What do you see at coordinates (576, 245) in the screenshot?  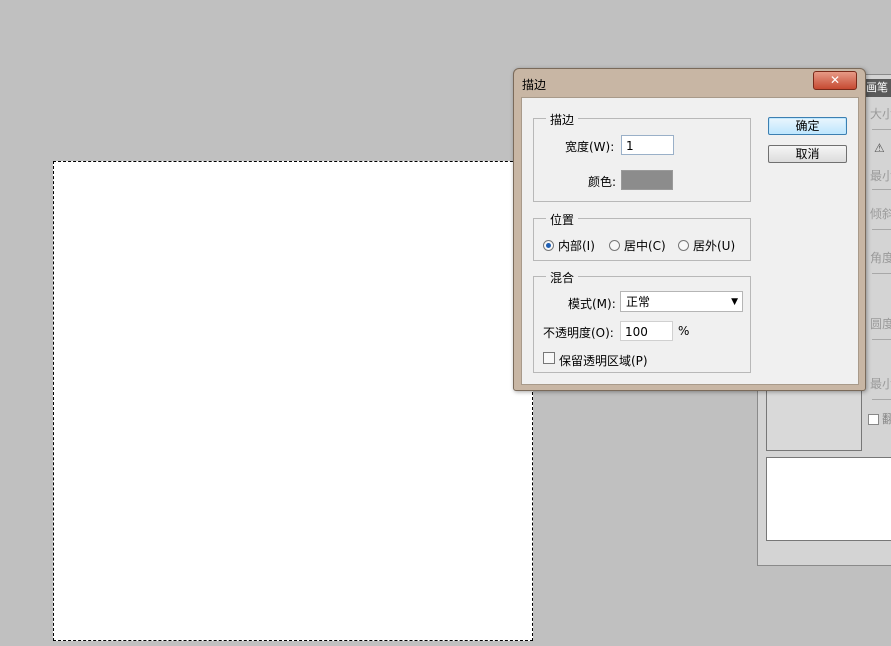 I see `location-inside-label: 内部(I)` at bounding box center [576, 245].